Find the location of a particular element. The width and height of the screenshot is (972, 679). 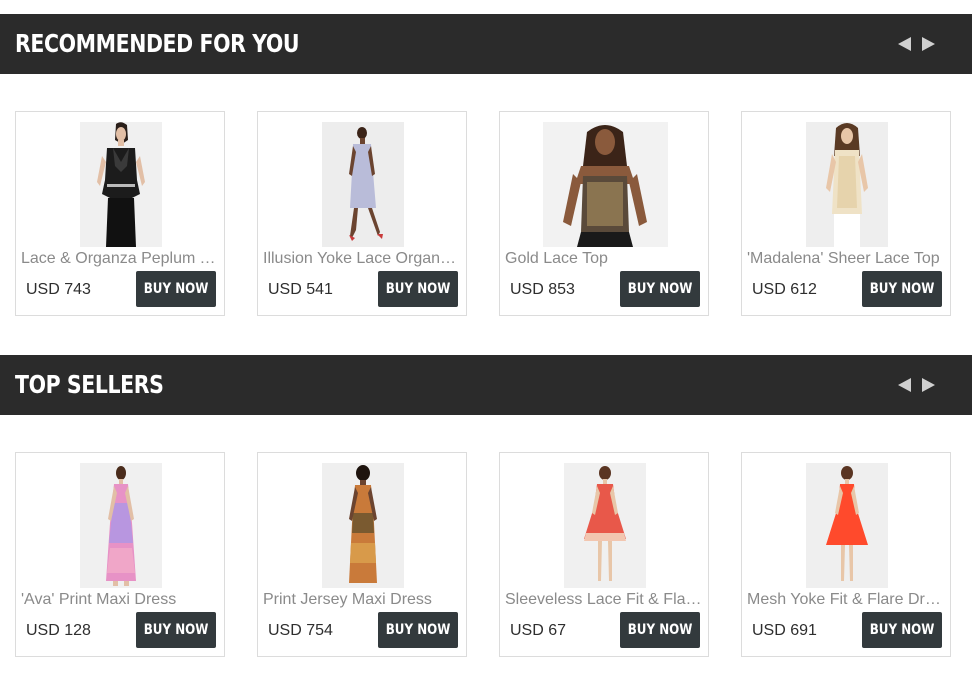

product-name: Illusion Yoke Lace Organza Dress is located at coordinates (362, 259).